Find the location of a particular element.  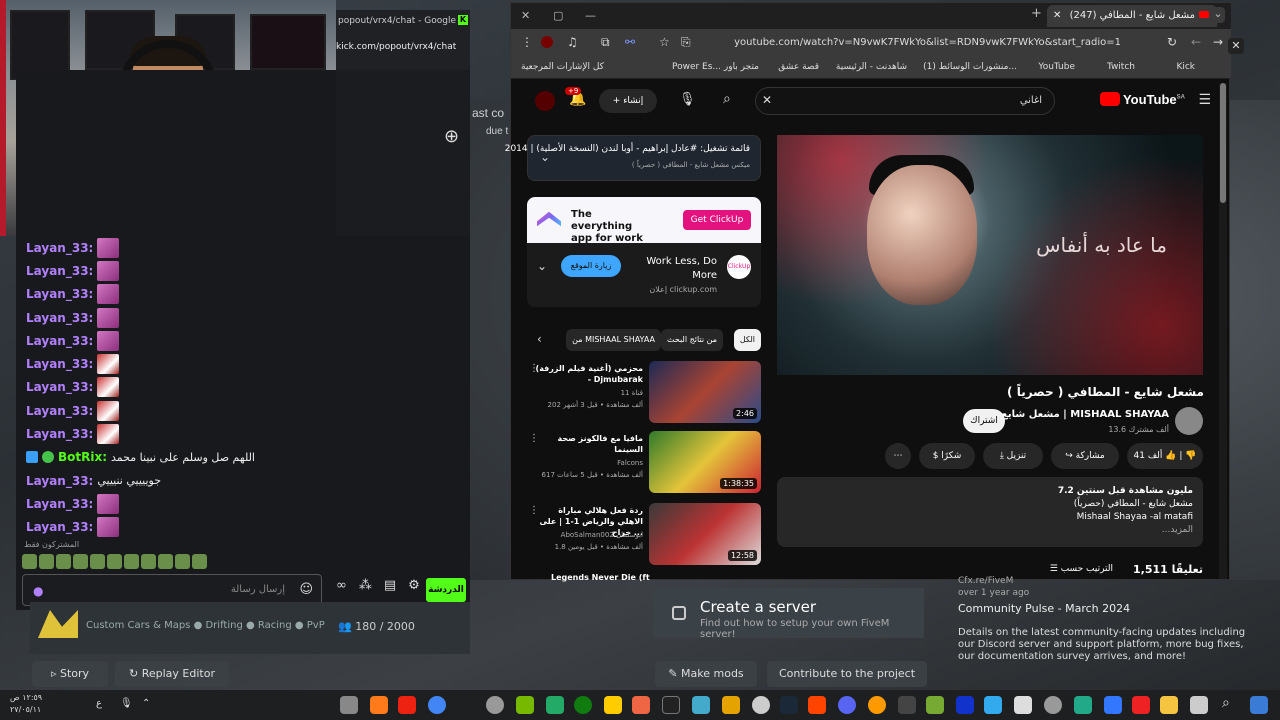

rockstar-icon is located at coordinates (731, 705).